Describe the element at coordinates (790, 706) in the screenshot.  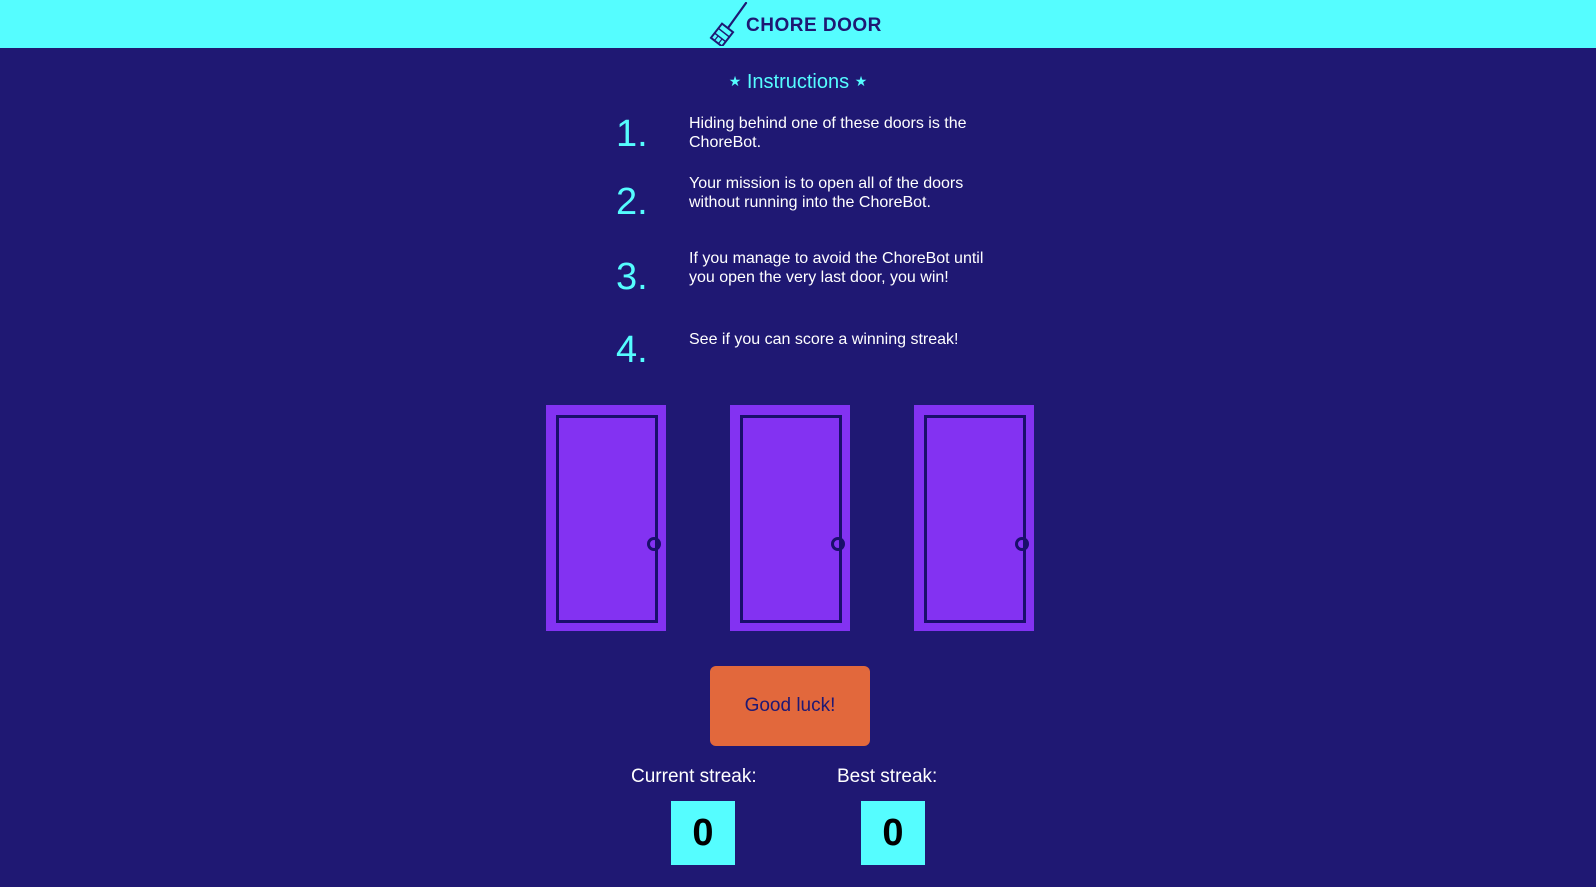
I see `start-button: Good luck!` at that location.